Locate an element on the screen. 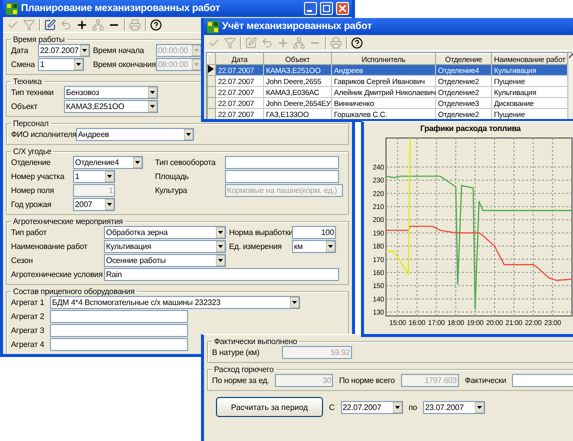 Image resolution: width=573 pixels, height=441 pixels. group-title: Время работы is located at coordinates (39, 39).